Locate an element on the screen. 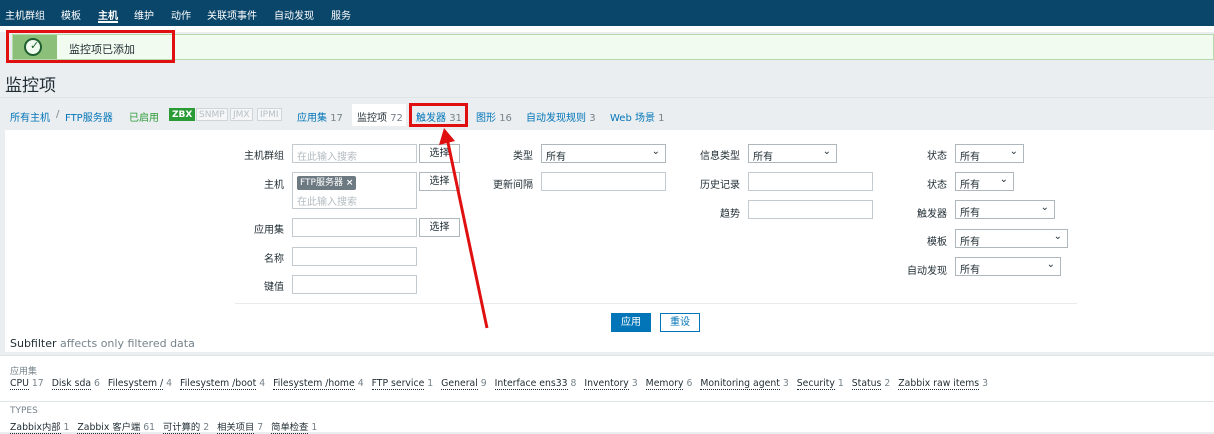 The height and width of the screenshot is (434, 1214). subfilter-apps-header: 应用集 is located at coordinates (24, 372).